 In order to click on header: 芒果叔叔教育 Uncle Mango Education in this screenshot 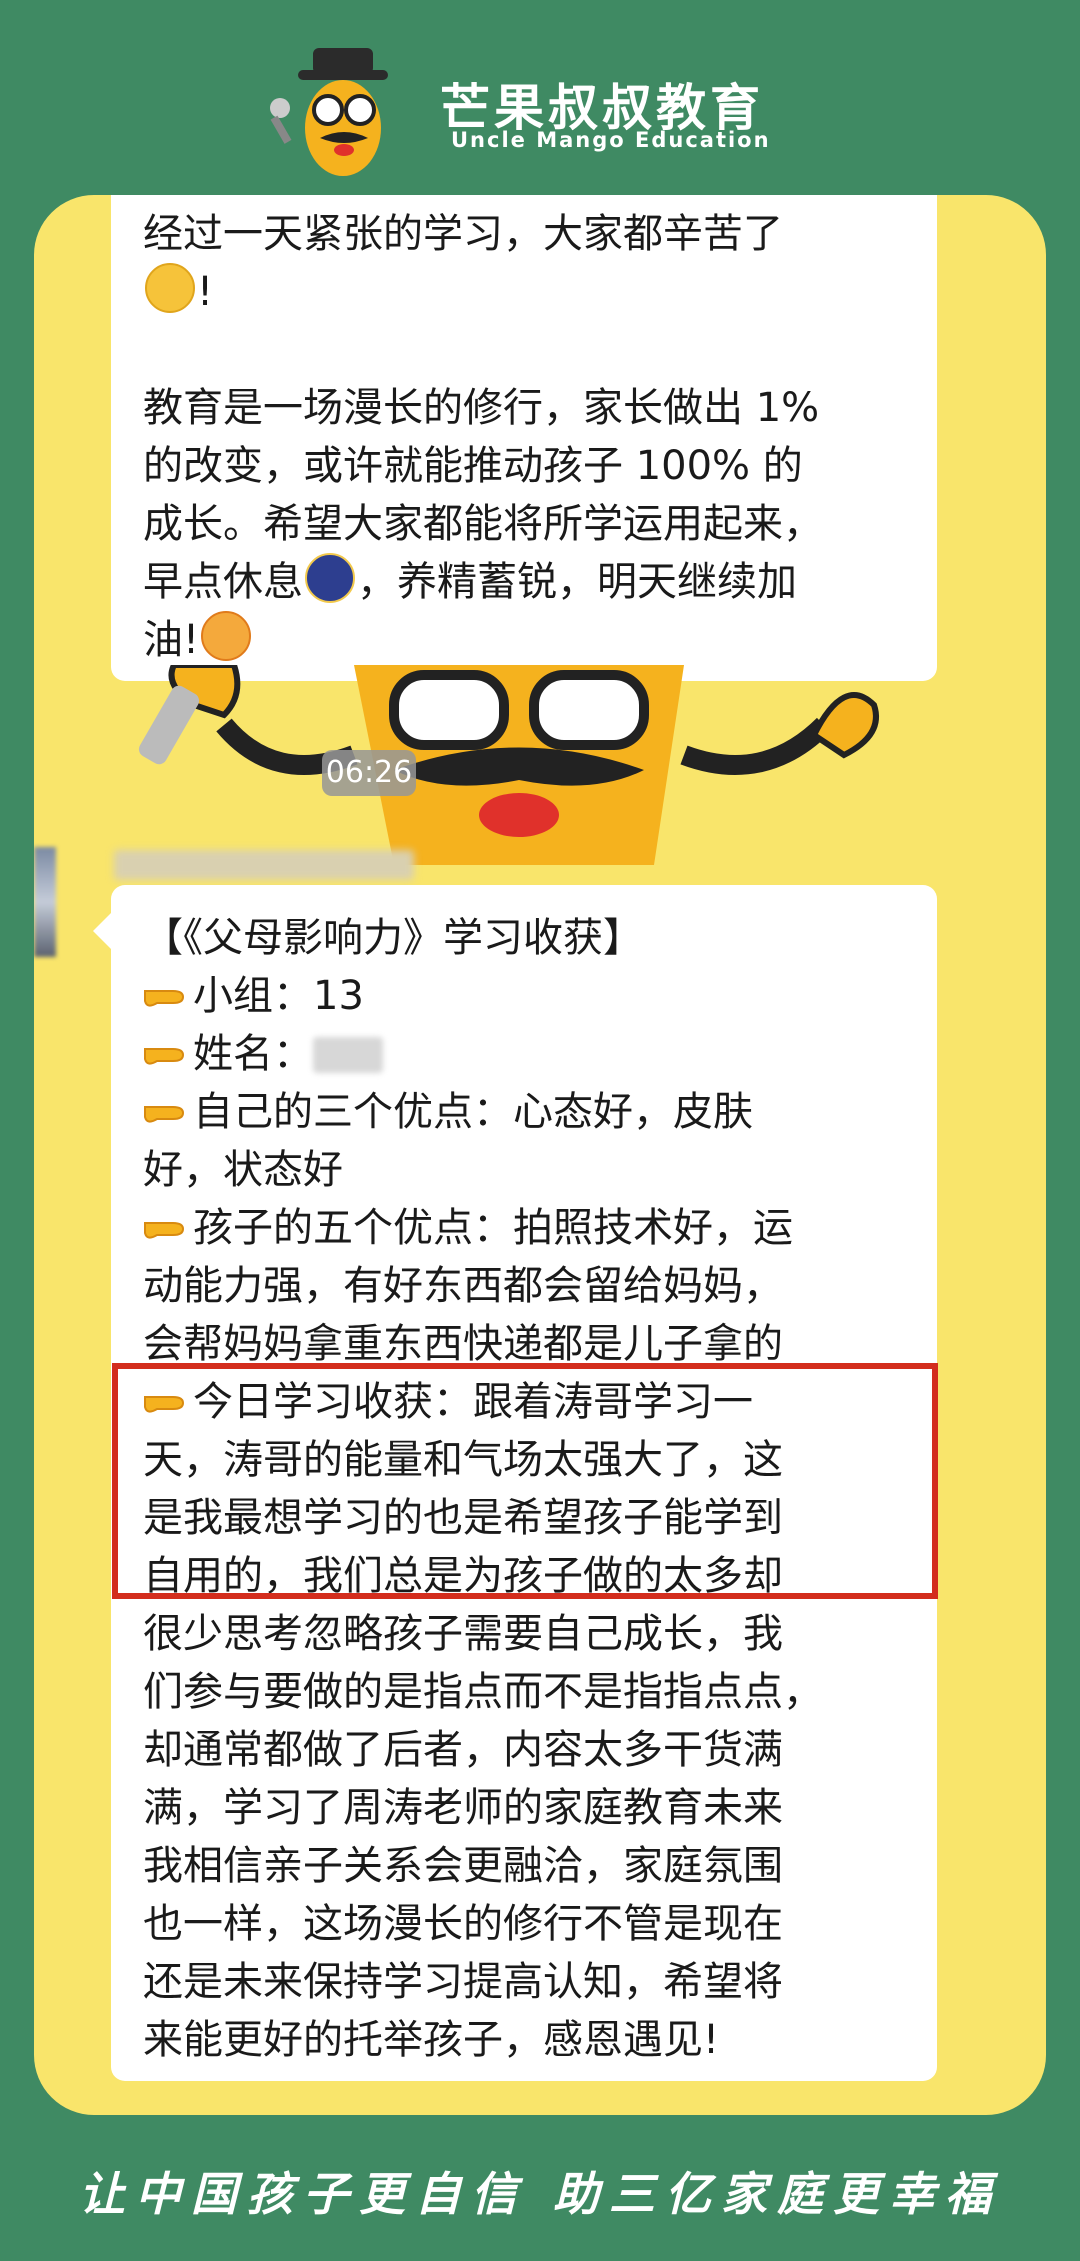, I will do `click(540, 95)`.